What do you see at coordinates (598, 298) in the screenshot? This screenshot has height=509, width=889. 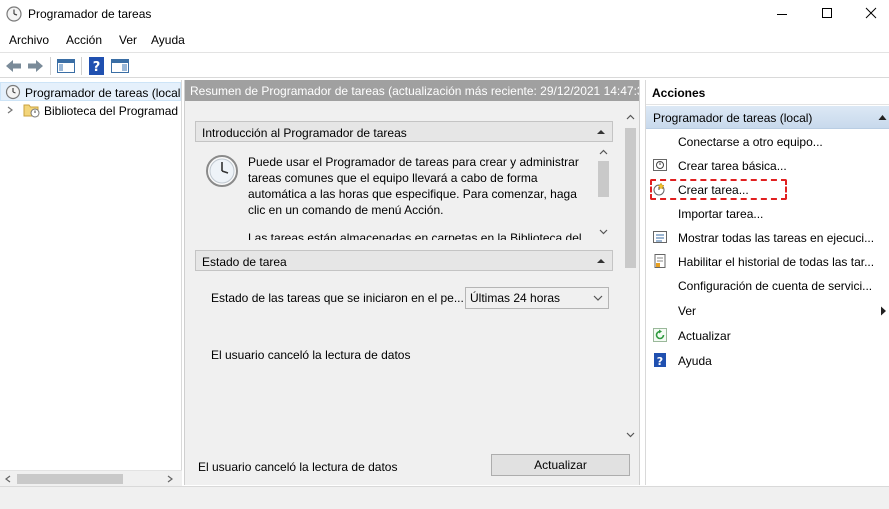 I see `chevron-down-icon` at bounding box center [598, 298].